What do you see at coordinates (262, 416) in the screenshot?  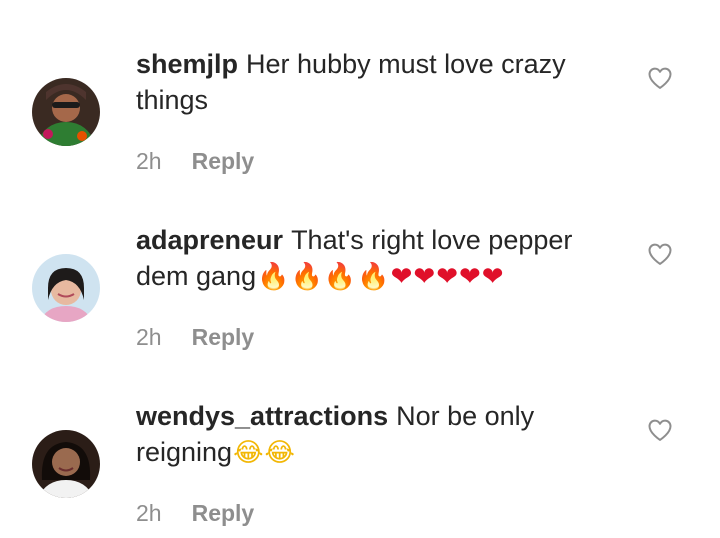 I see `comment-username: wendys_attractions` at bounding box center [262, 416].